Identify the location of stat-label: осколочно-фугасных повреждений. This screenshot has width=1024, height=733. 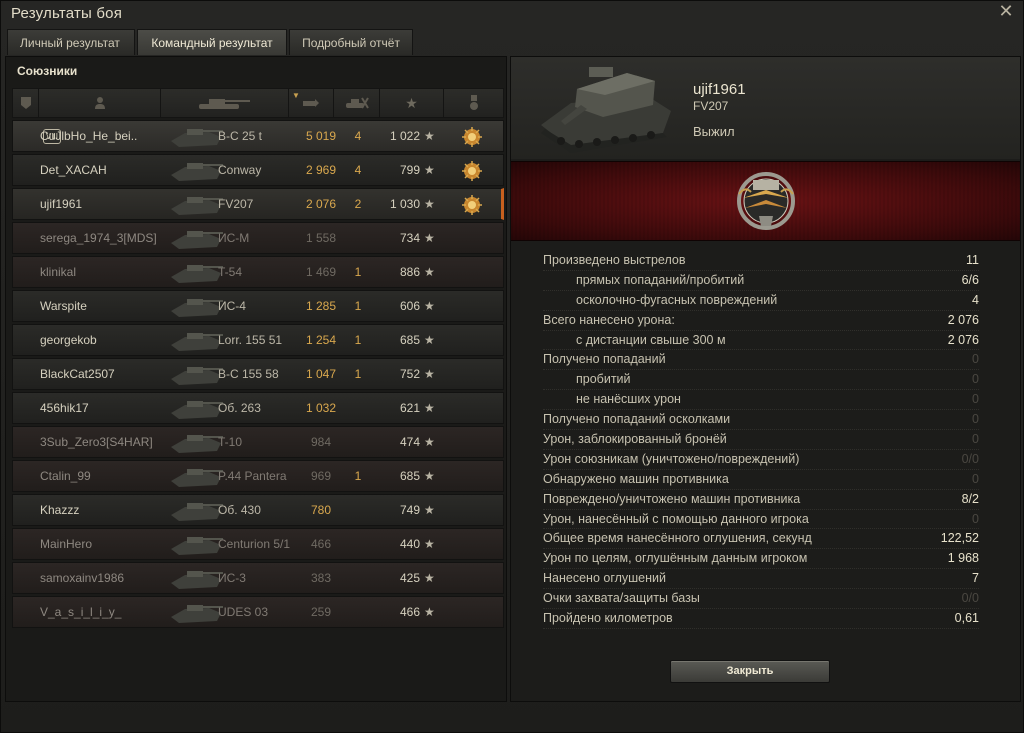
(677, 299).